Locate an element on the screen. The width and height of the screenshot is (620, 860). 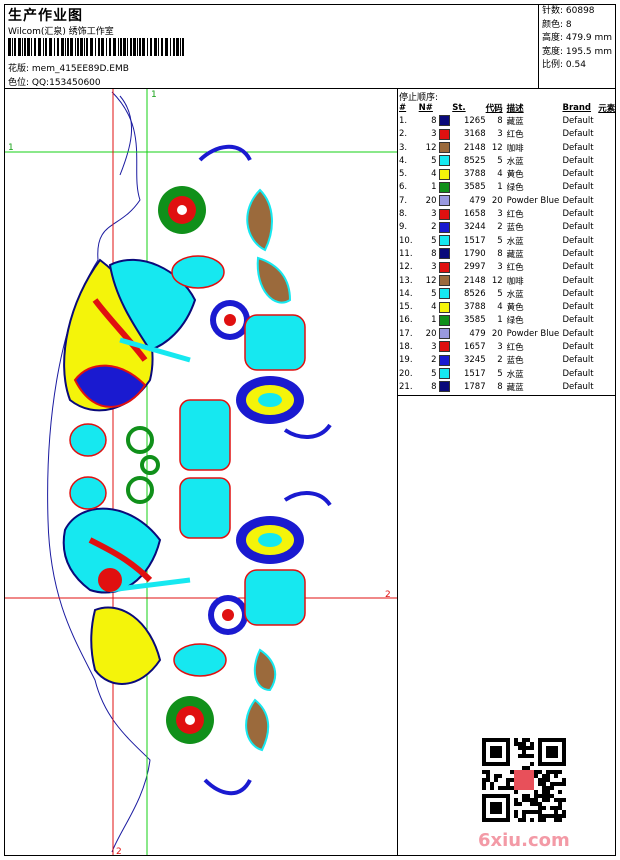
guide-label-v1: 1 is located at coordinates (154, 95).